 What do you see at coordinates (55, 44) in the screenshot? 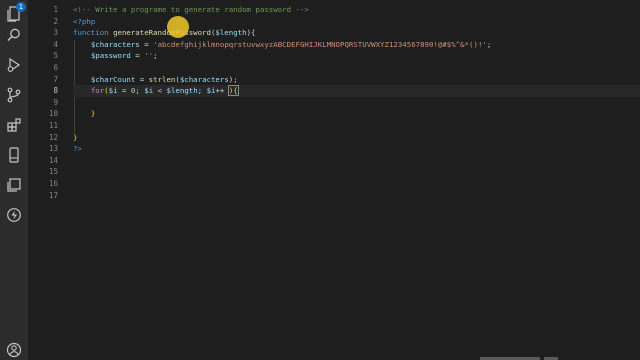
I see `line-number: 4` at bounding box center [55, 44].